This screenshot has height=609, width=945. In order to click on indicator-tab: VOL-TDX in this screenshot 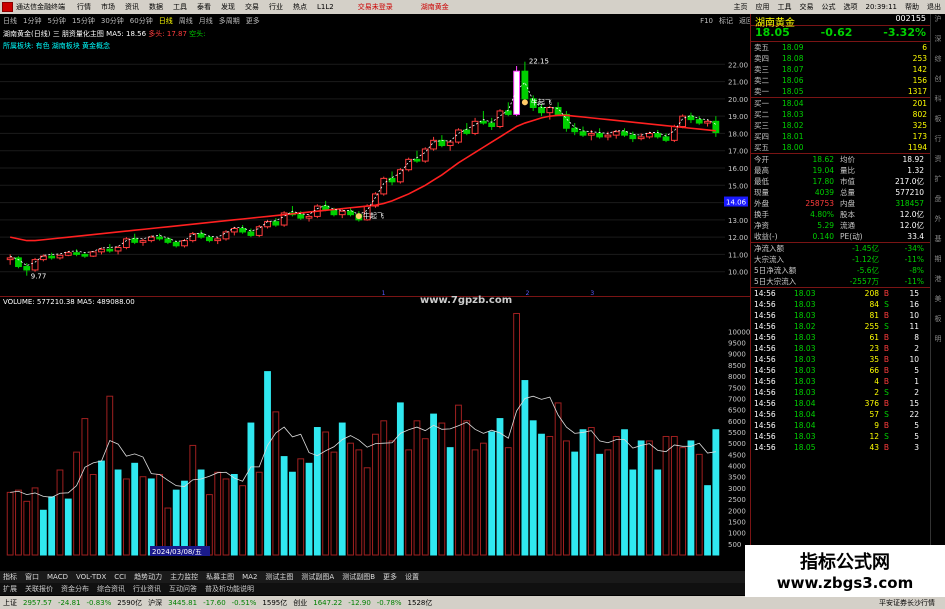, I will do `click(91, 577)`.